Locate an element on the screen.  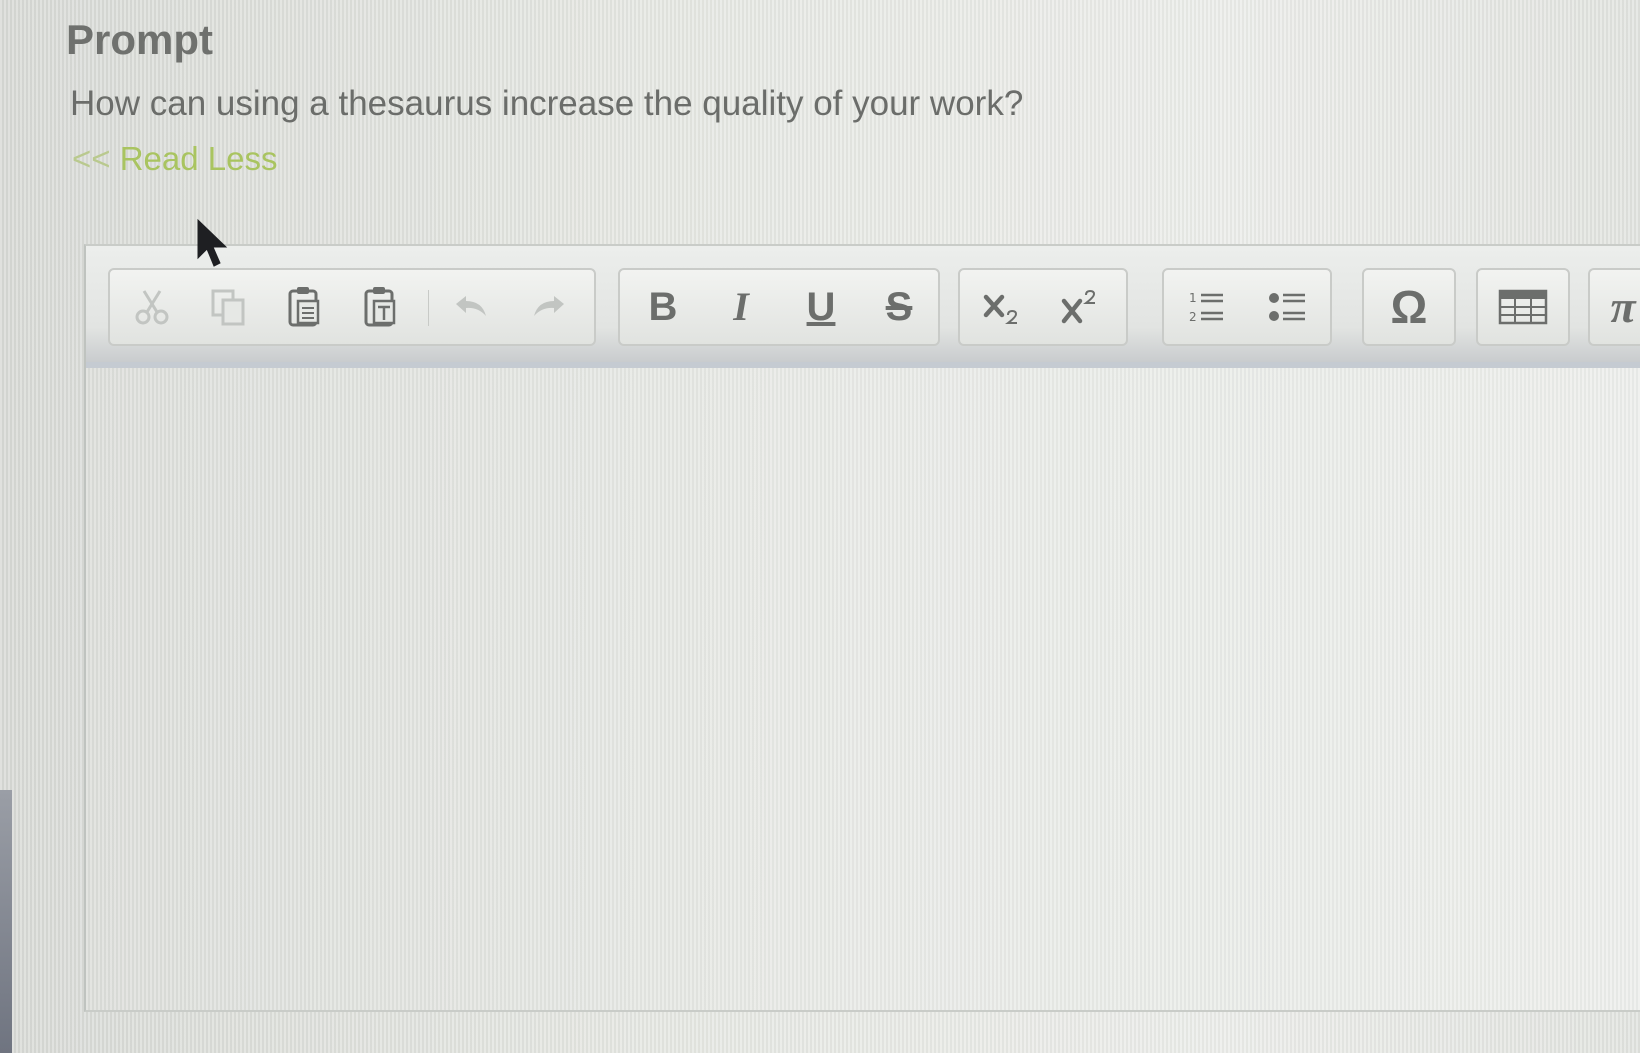
clipboard-group is located at coordinates (352, 307).